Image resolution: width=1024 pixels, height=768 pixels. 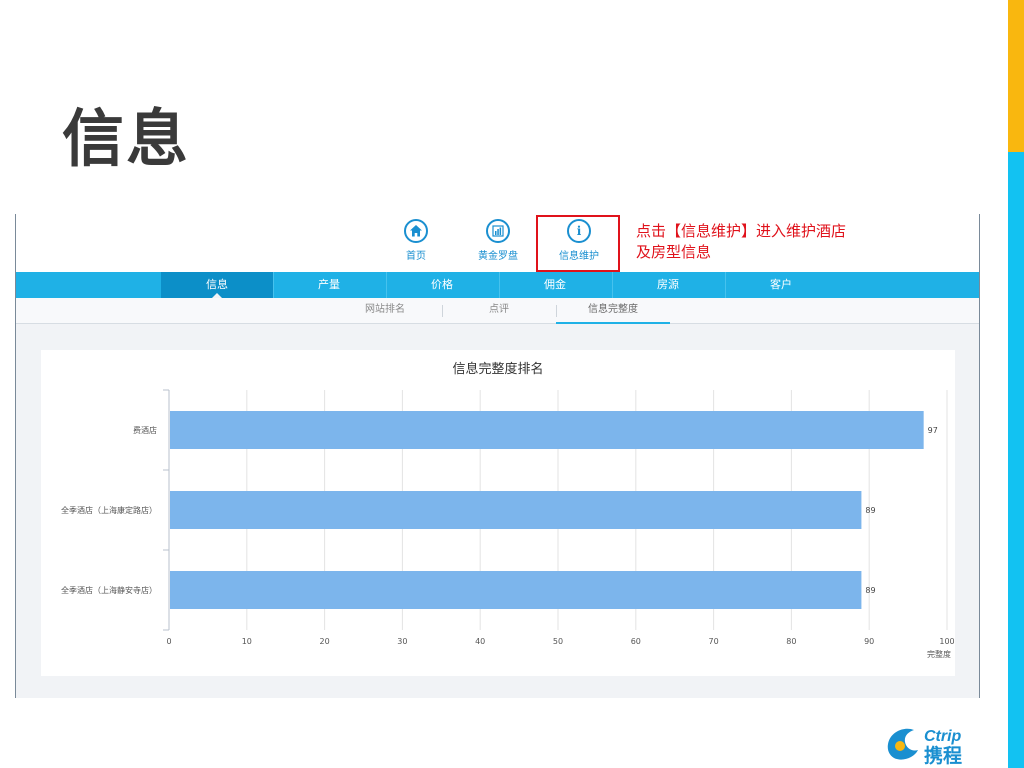 What do you see at coordinates (1016, 76) in the screenshot?
I see `right-accent-bar-orange` at bounding box center [1016, 76].